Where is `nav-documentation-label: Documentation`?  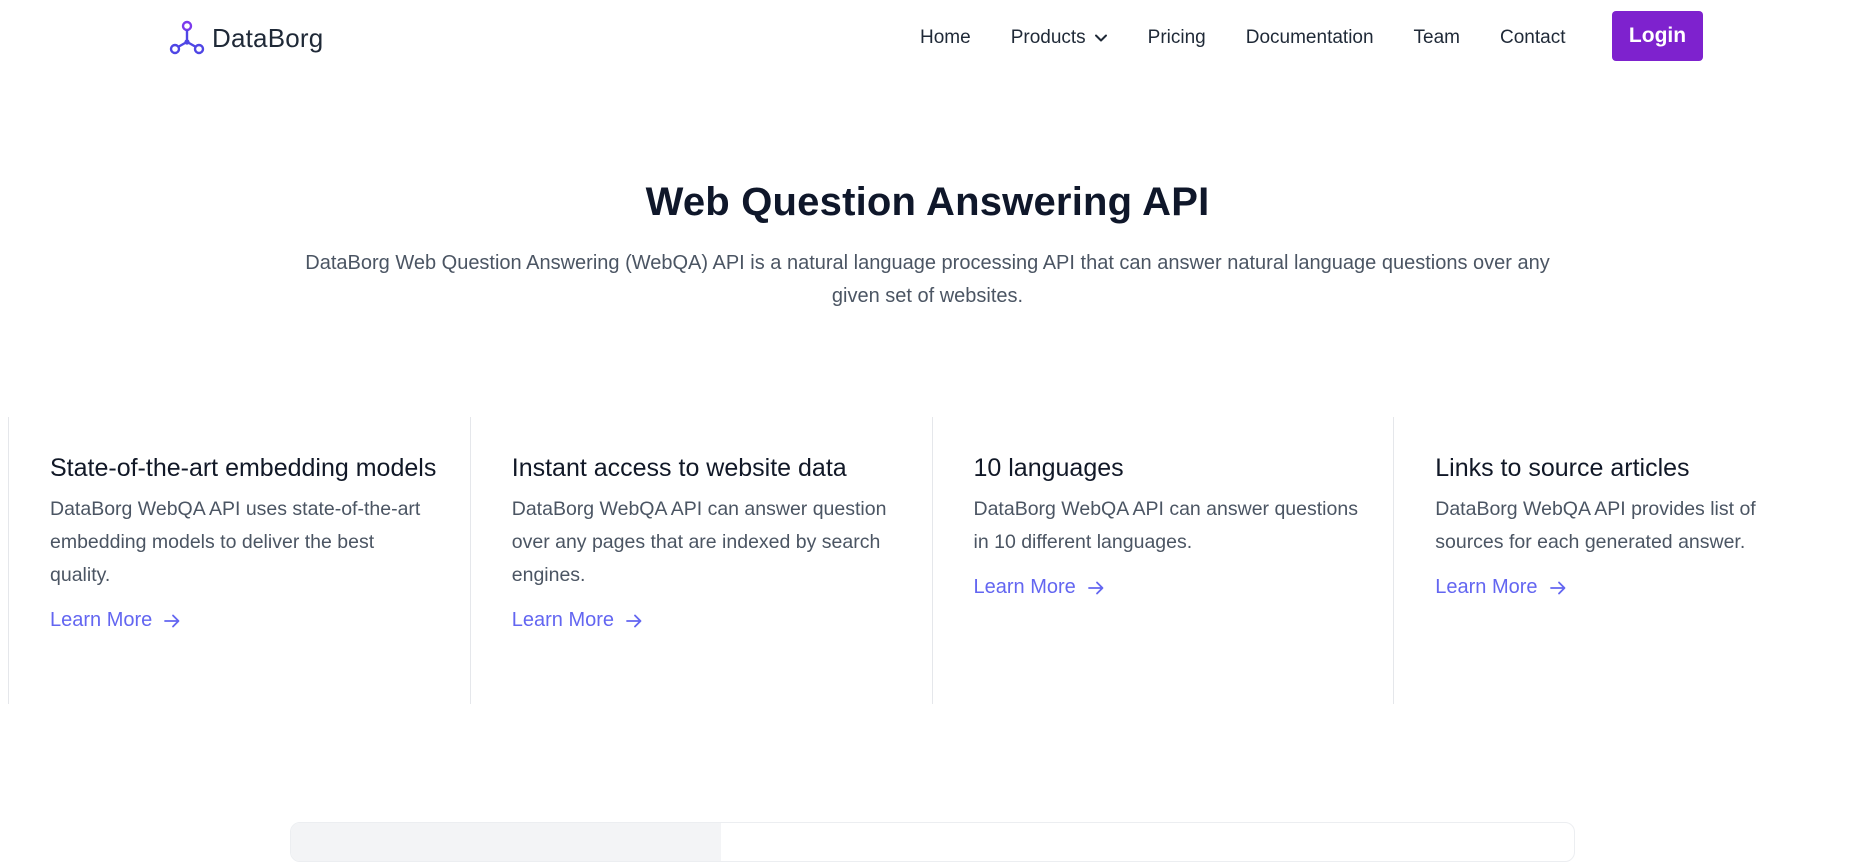
nav-documentation-label: Documentation is located at coordinates (1309, 37).